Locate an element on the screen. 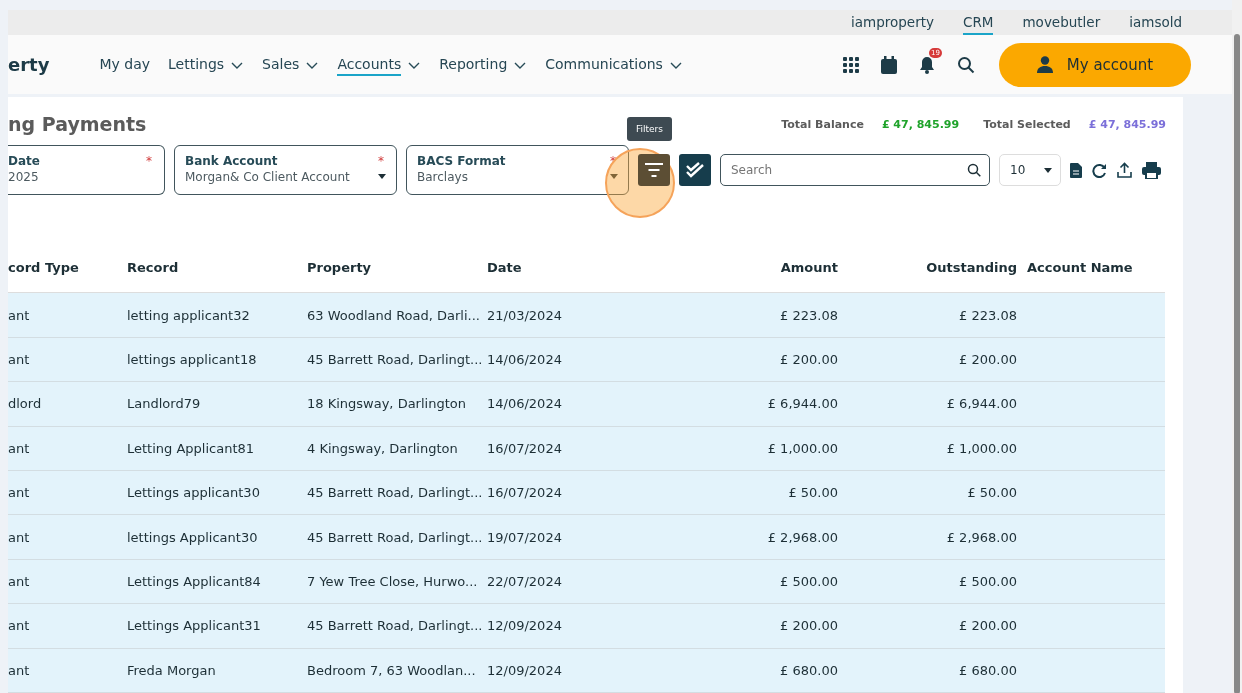  total-label: Total Selected is located at coordinates (1027, 125).